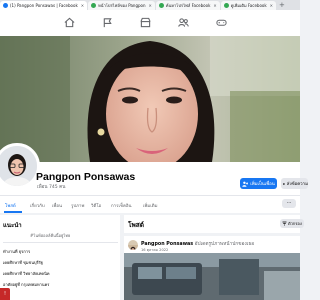  What do you see at coordinates (96, 205) in the screenshot?
I see `tab-videos: วิดีโอ` at bounding box center [96, 205].